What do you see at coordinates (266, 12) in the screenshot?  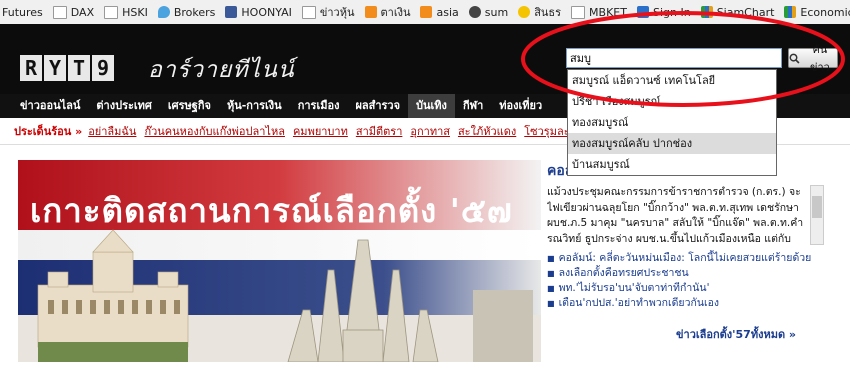 I see `bookmark-label: HOONYAI` at bounding box center [266, 12].